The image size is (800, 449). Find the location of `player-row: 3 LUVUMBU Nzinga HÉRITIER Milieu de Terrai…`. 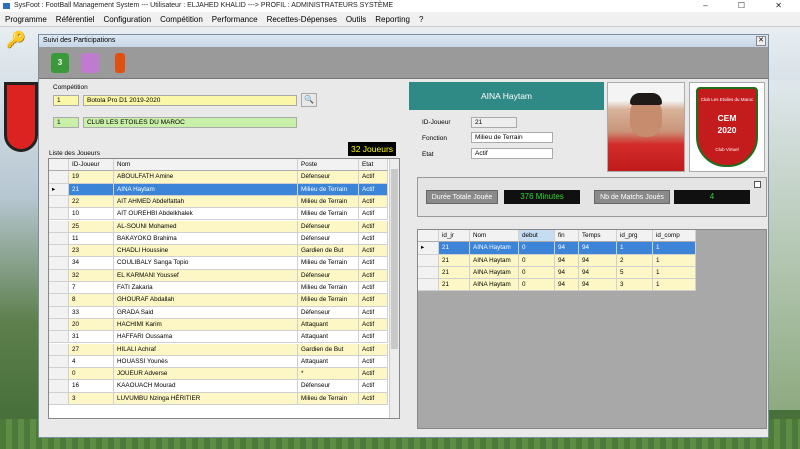

player-row: 3 LUVUMBU Nzinga HÉRITIER Milieu de Terrai… is located at coordinates (218, 398).